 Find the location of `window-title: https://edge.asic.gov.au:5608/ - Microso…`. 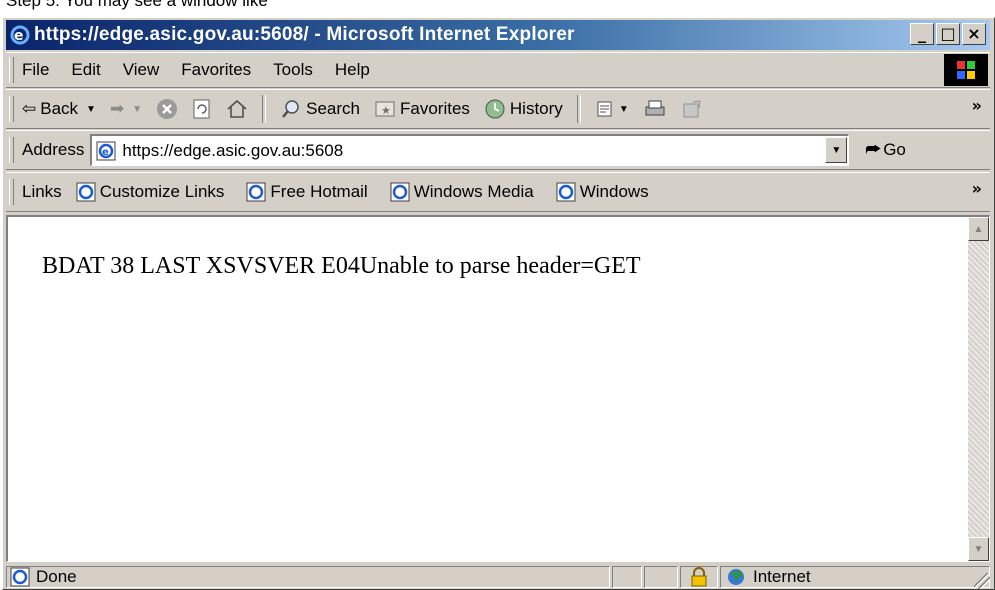

window-title: https://edge.asic.gov.au:5608/ - Microso… is located at coordinates (304, 34).